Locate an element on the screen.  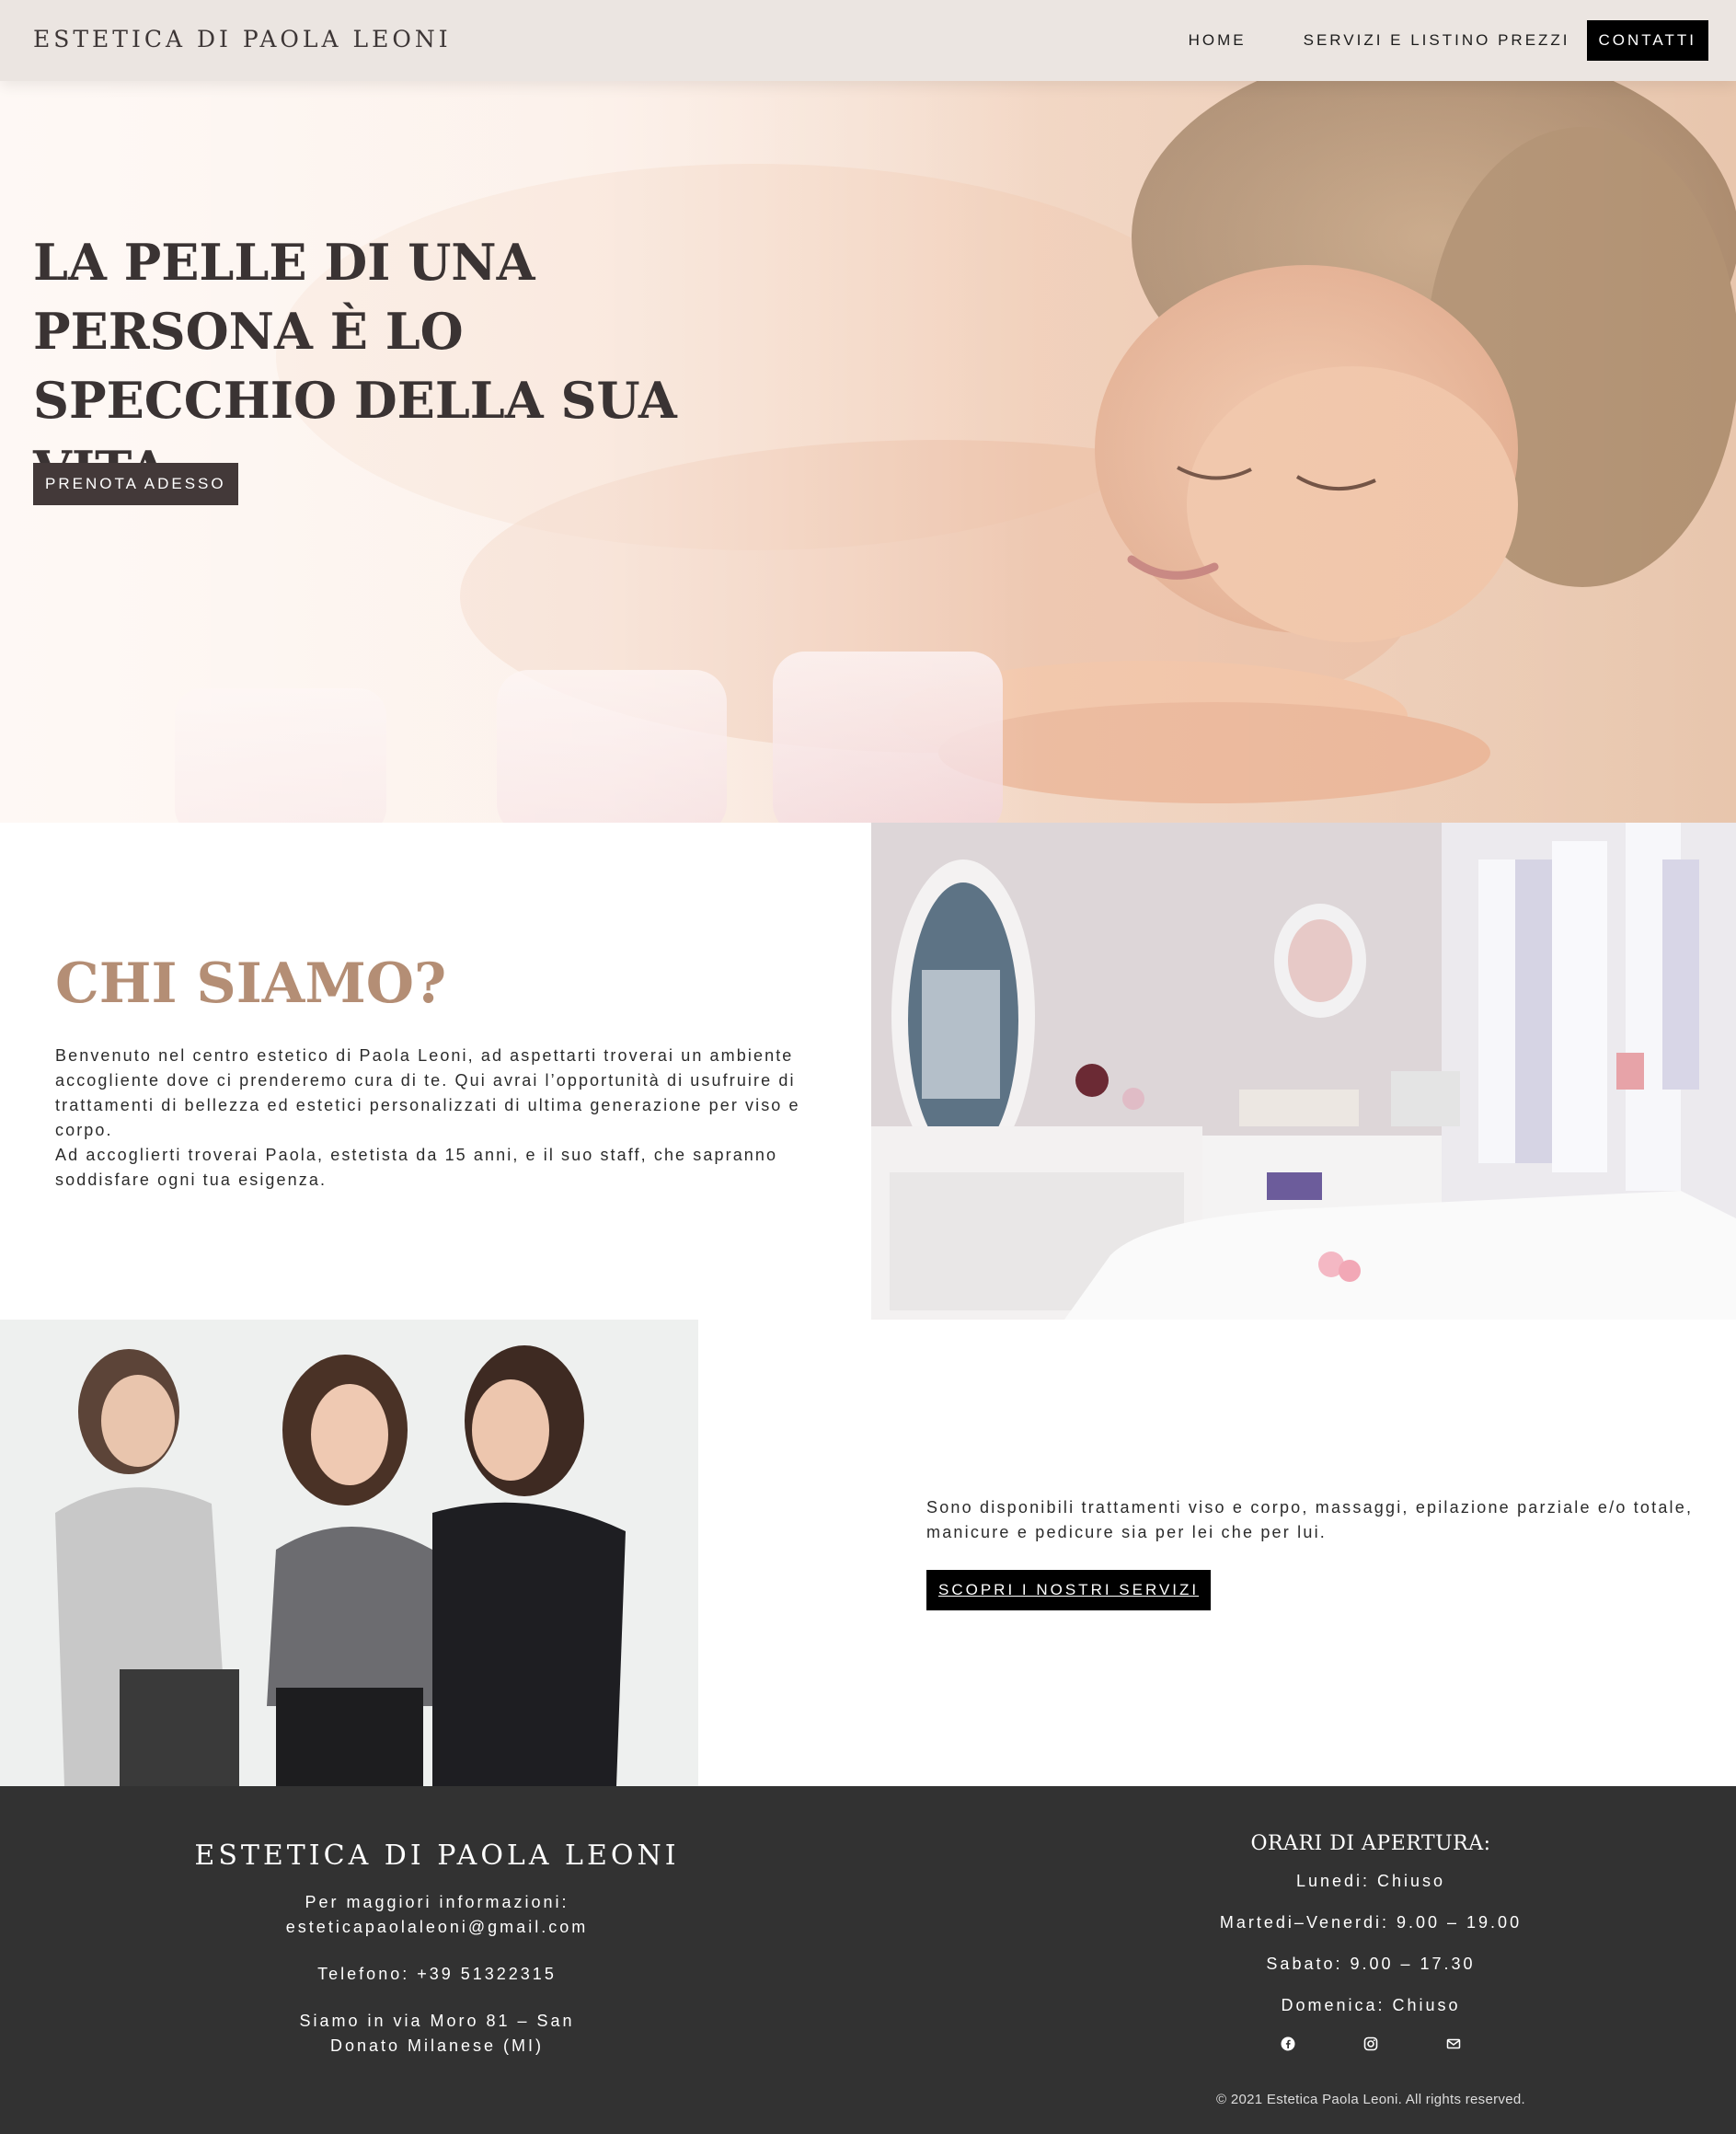
footer-address-line: Siamo in via Moro 81 – San is located at coordinates (437, 2021).